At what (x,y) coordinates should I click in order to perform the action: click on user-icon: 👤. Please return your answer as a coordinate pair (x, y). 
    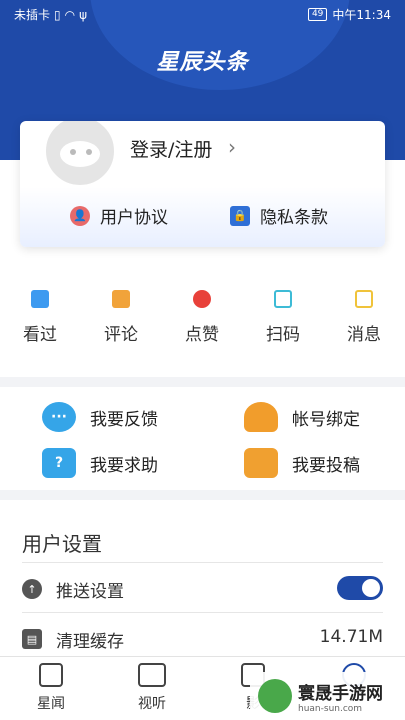
    Looking at the image, I should click on (80, 215).